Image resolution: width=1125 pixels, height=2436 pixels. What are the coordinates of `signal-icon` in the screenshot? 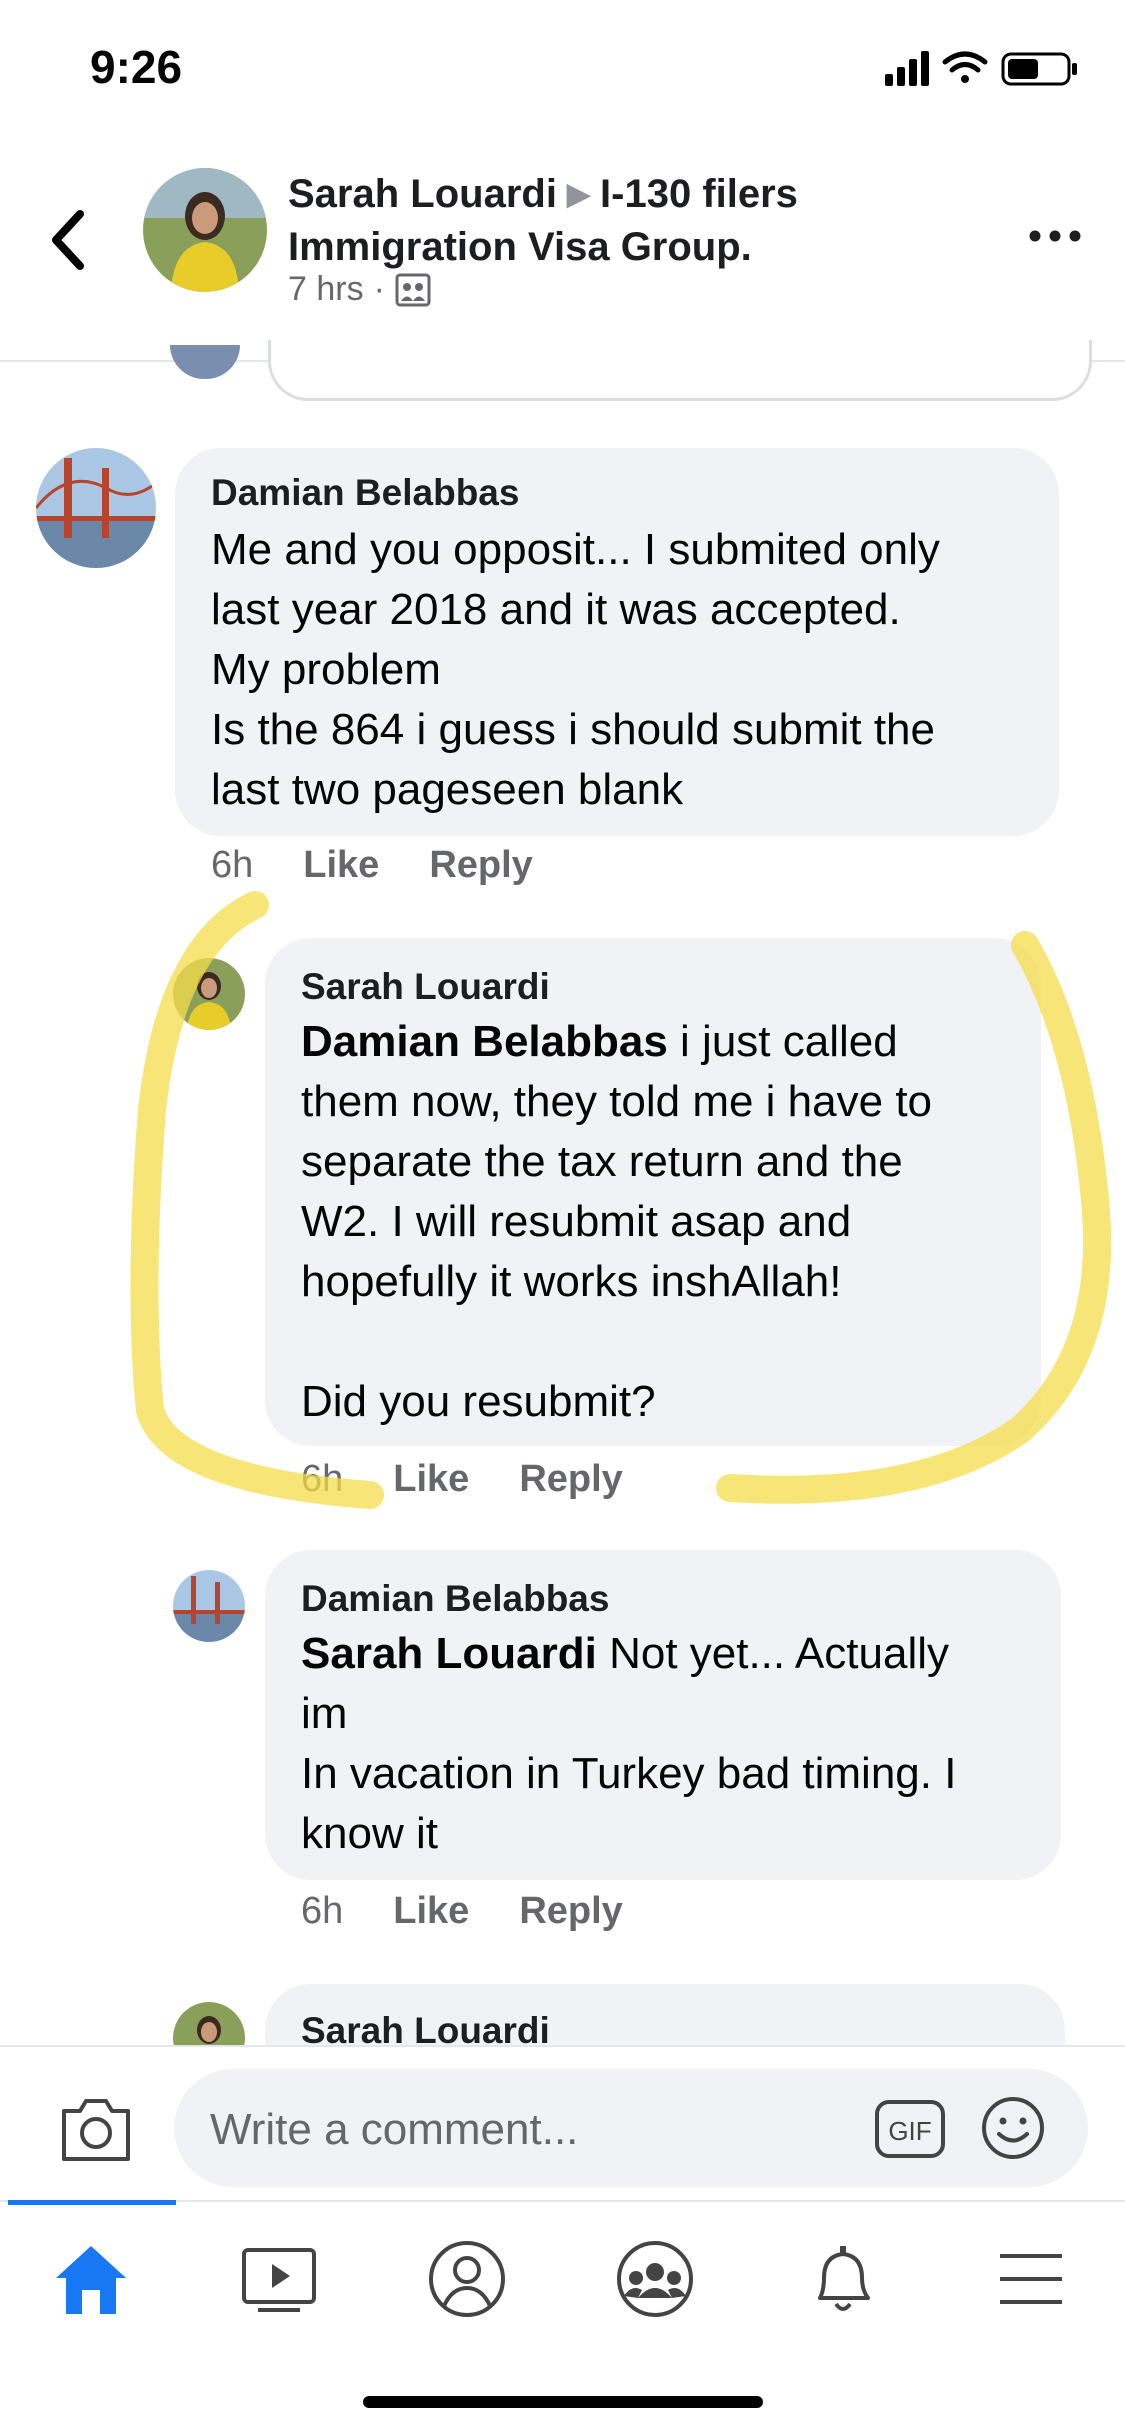 It's located at (907, 68).